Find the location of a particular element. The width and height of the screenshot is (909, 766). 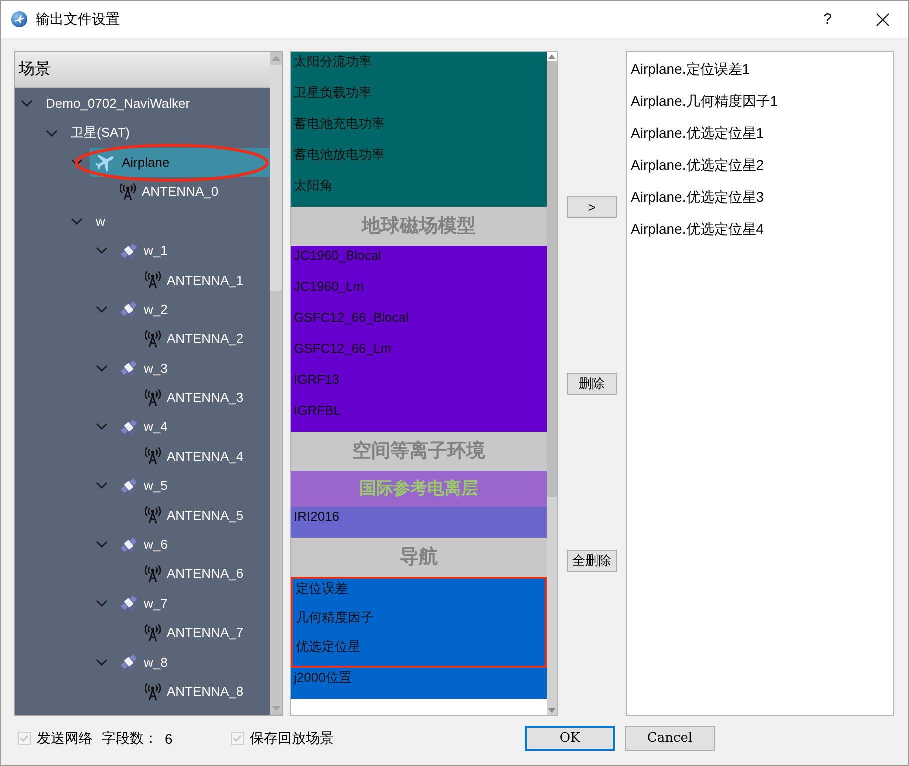

globe-icon is located at coordinates (19, 19).